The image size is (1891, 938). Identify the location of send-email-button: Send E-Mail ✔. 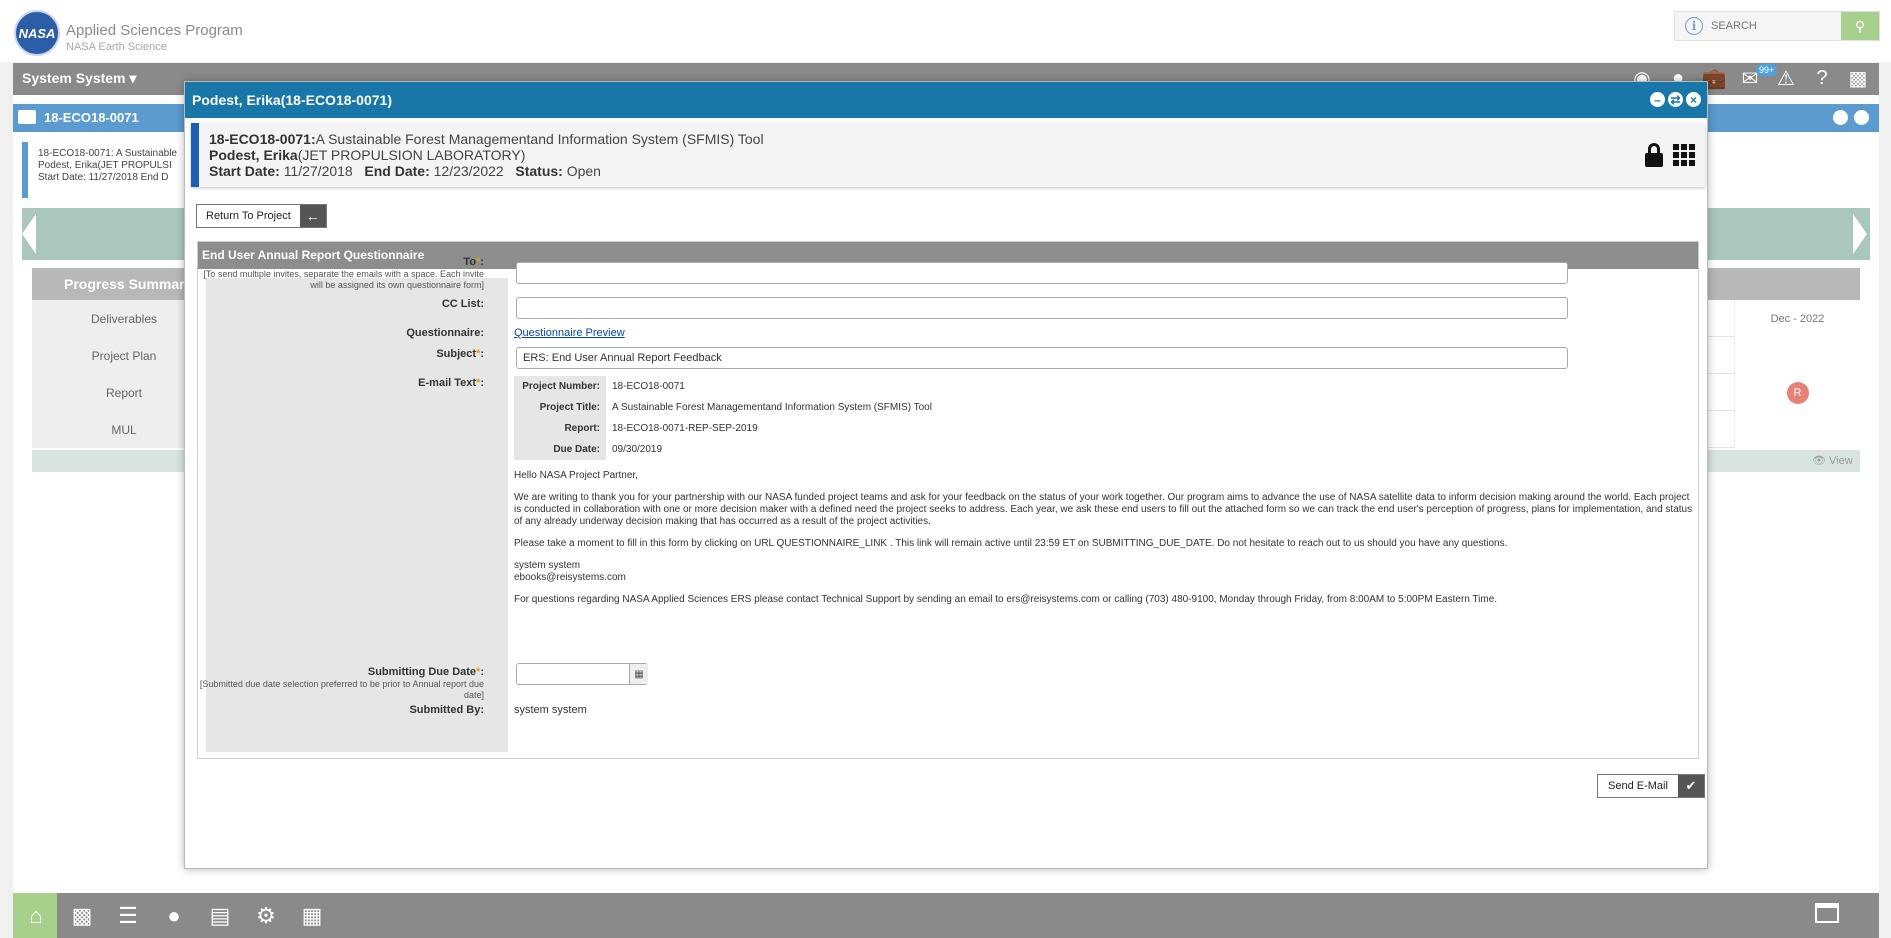
(1651, 786).